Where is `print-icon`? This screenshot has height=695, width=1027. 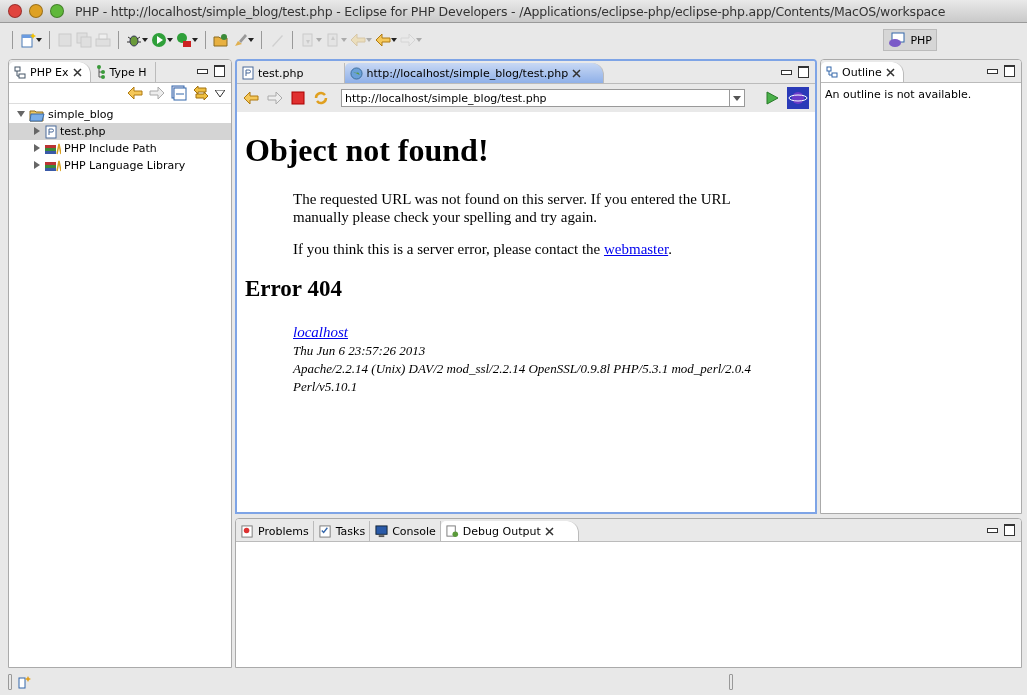
print-icon is located at coordinates (103, 40).